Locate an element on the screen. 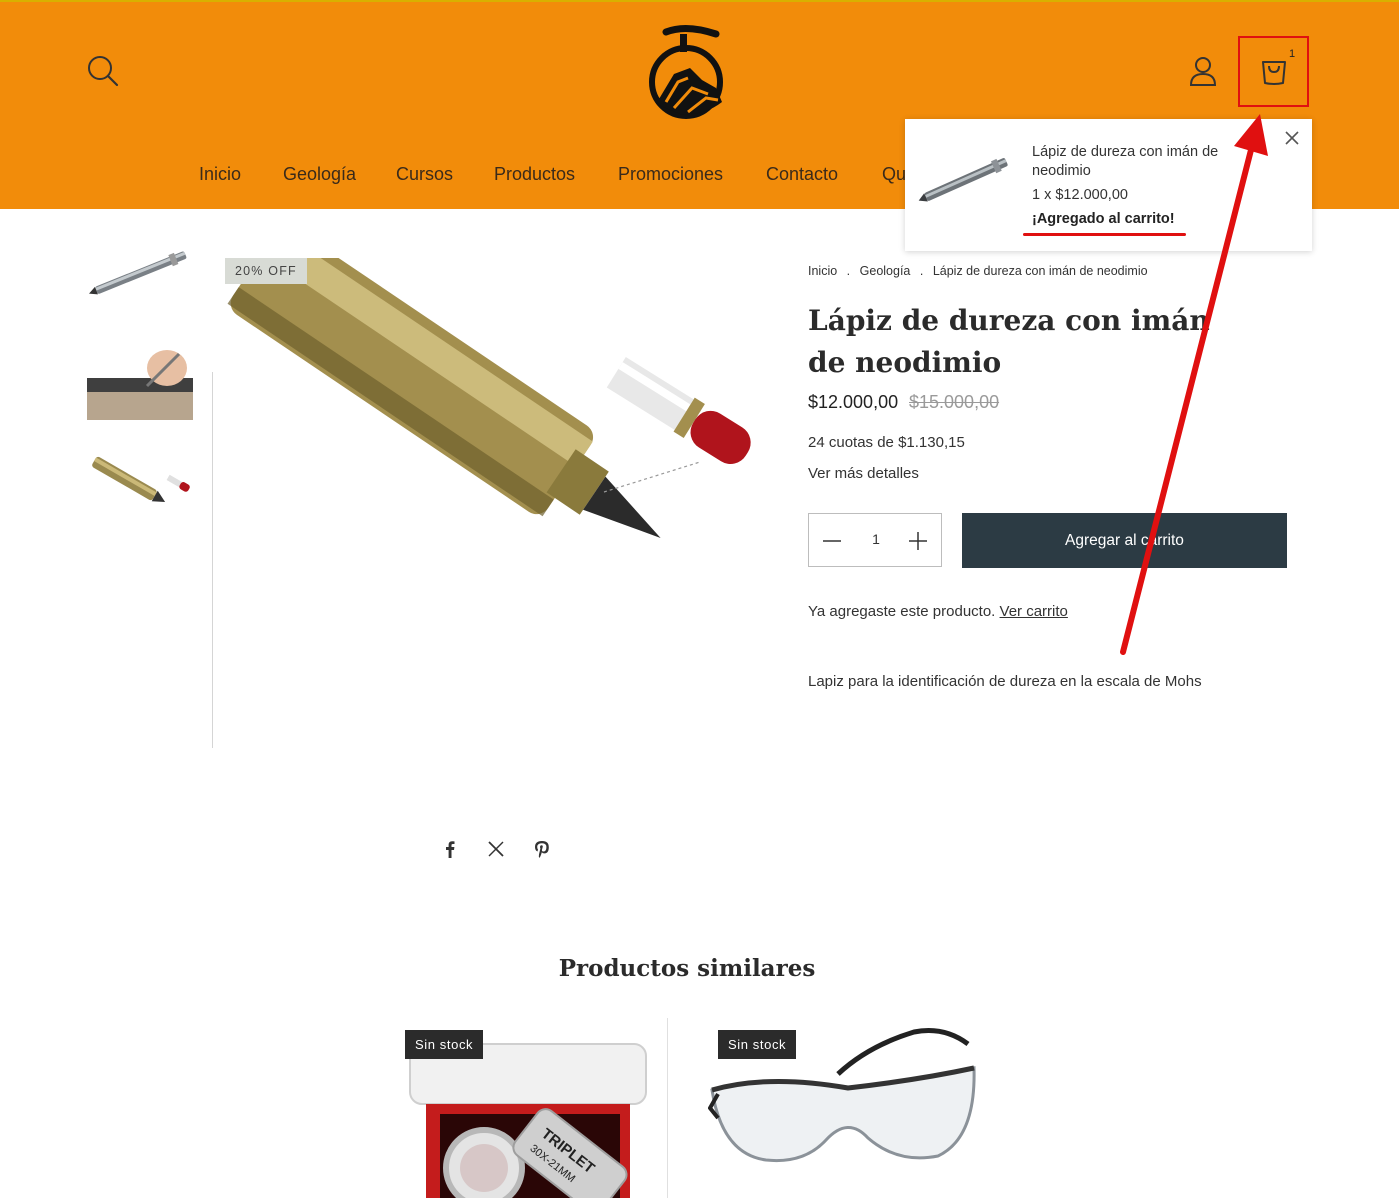 The width and height of the screenshot is (1399, 1198). nav-item-cursos: Cursos is located at coordinates (424, 174).